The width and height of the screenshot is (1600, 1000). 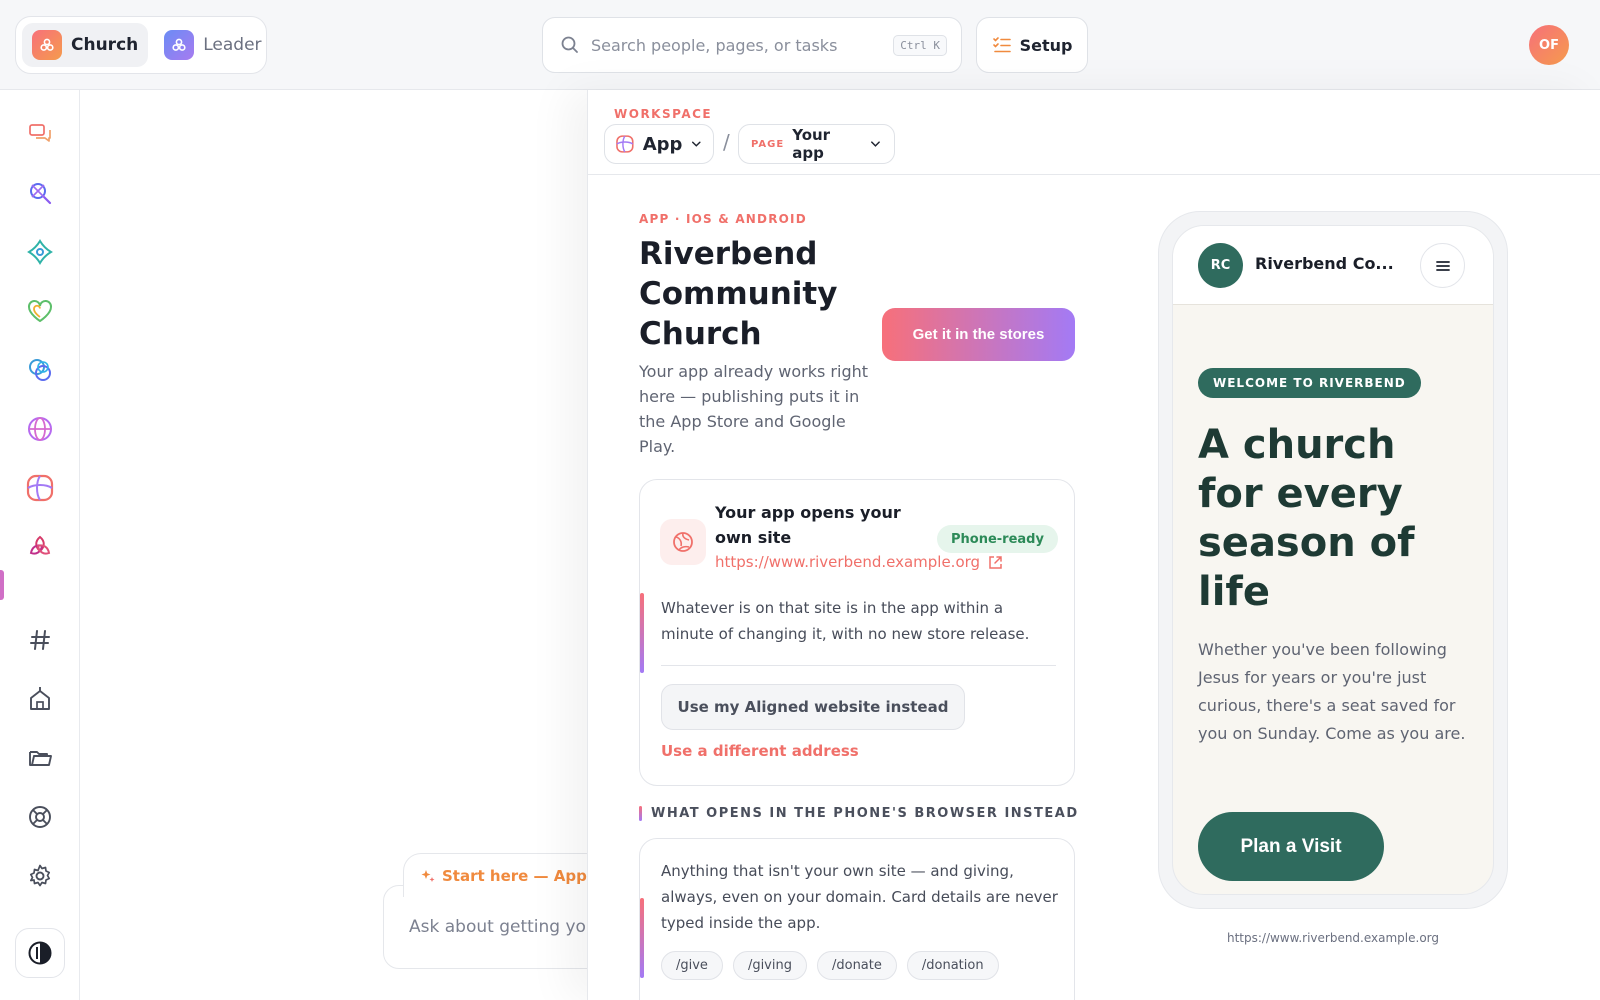 What do you see at coordinates (232, 45) in the screenshot?
I see `tab-leader-label: Leader` at bounding box center [232, 45].